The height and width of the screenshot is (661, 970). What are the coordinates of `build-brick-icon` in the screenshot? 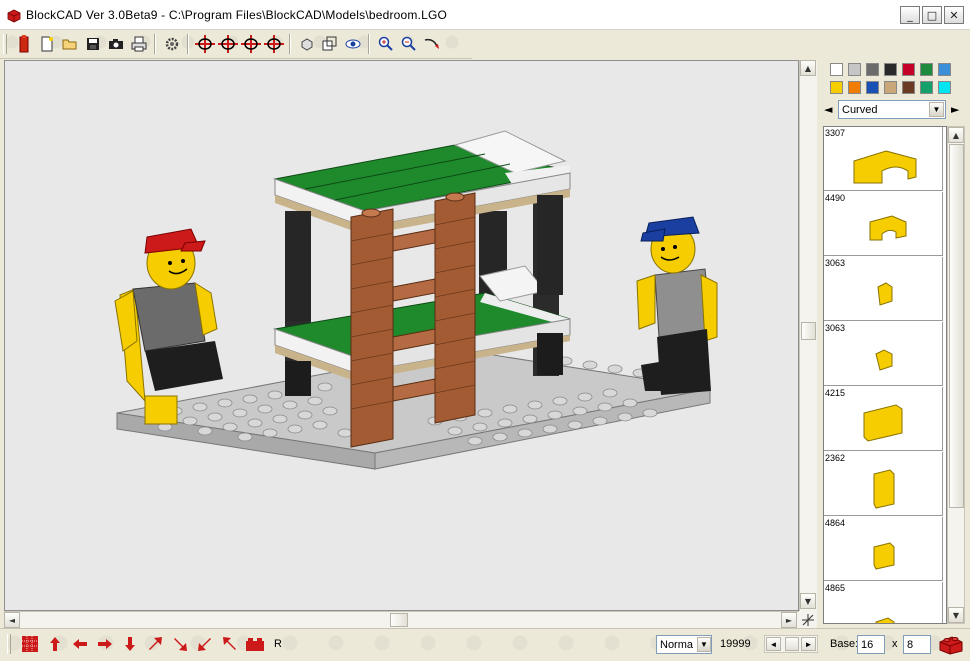 It's located at (951, 645).